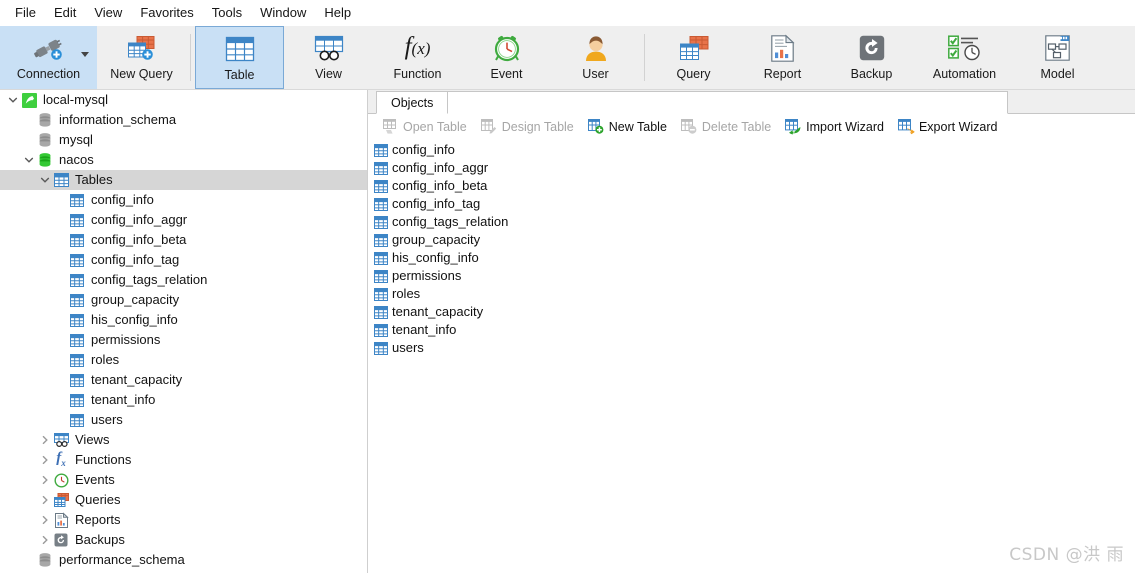 The width and height of the screenshot is (1135, 573). I want to click on import-wizard-icon, so click(793, 127).